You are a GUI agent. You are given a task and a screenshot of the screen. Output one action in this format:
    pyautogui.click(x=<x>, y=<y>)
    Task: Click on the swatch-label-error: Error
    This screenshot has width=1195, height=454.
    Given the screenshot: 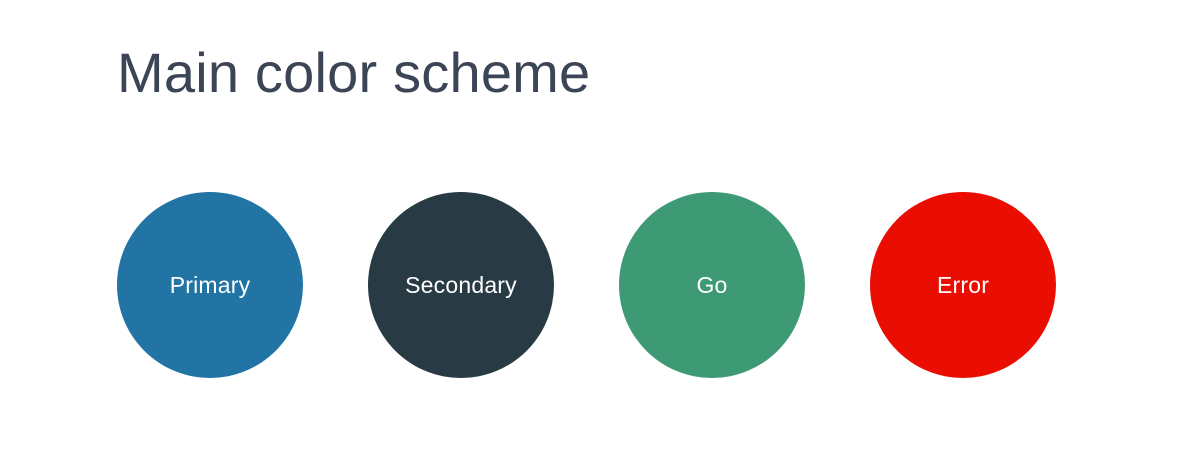 What is the action you would take?
    pyautogui.click(x=963, y=285)
    